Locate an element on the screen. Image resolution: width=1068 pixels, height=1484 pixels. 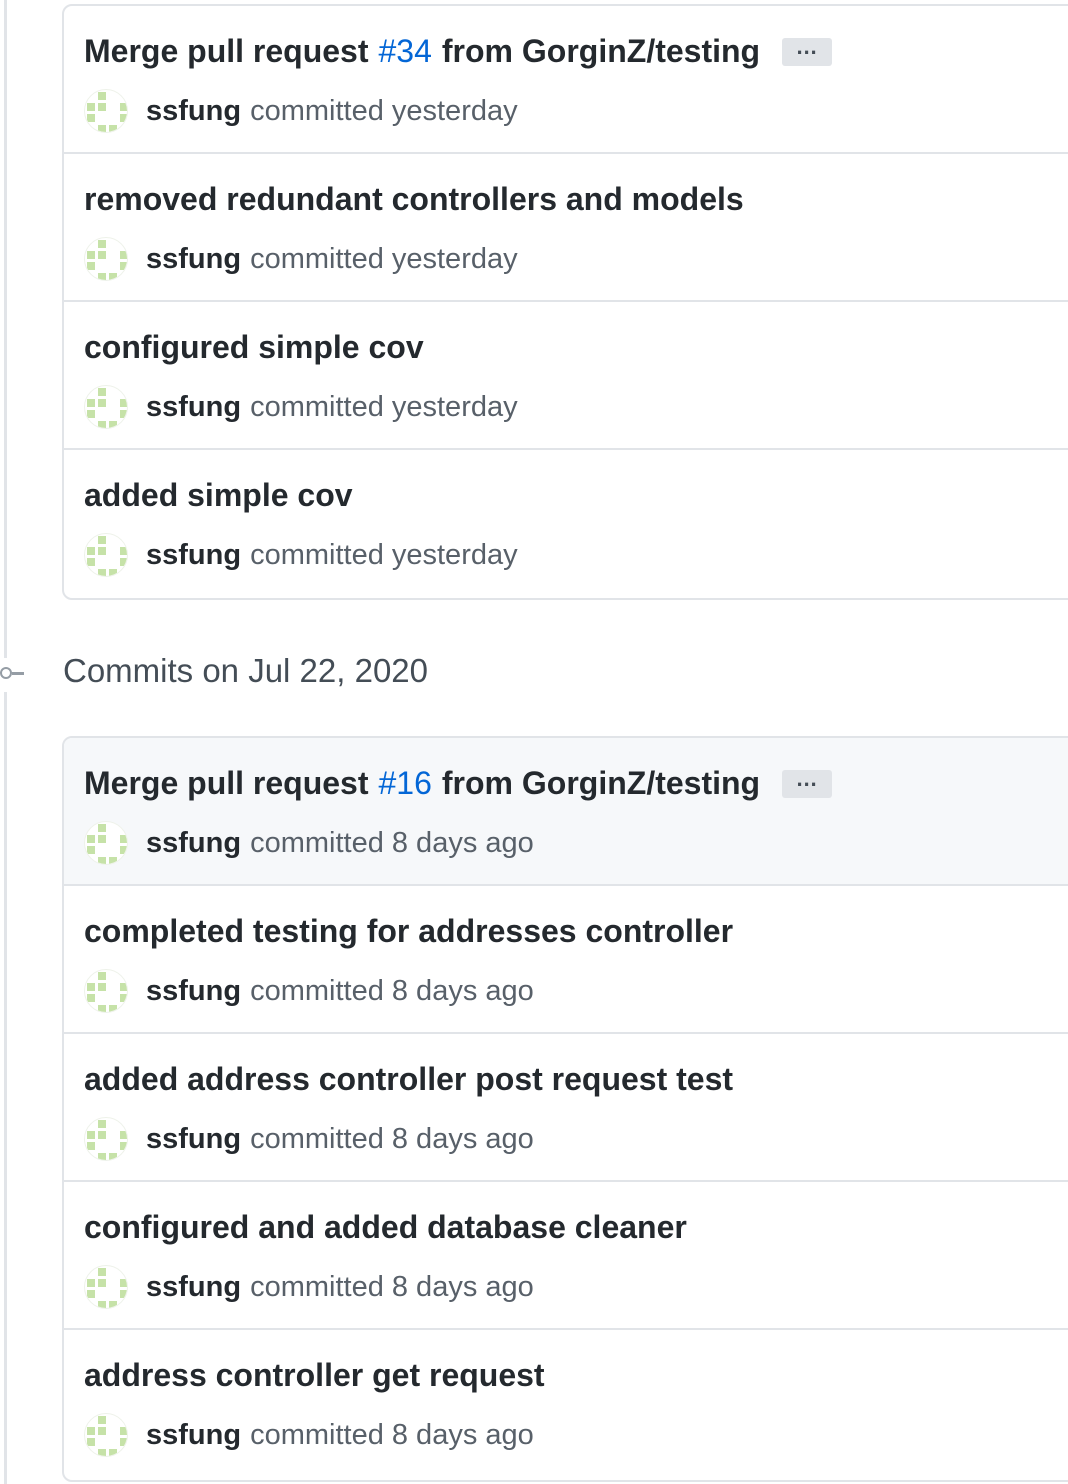
commit-message: added simple cov is located at coordinates (218, 495).